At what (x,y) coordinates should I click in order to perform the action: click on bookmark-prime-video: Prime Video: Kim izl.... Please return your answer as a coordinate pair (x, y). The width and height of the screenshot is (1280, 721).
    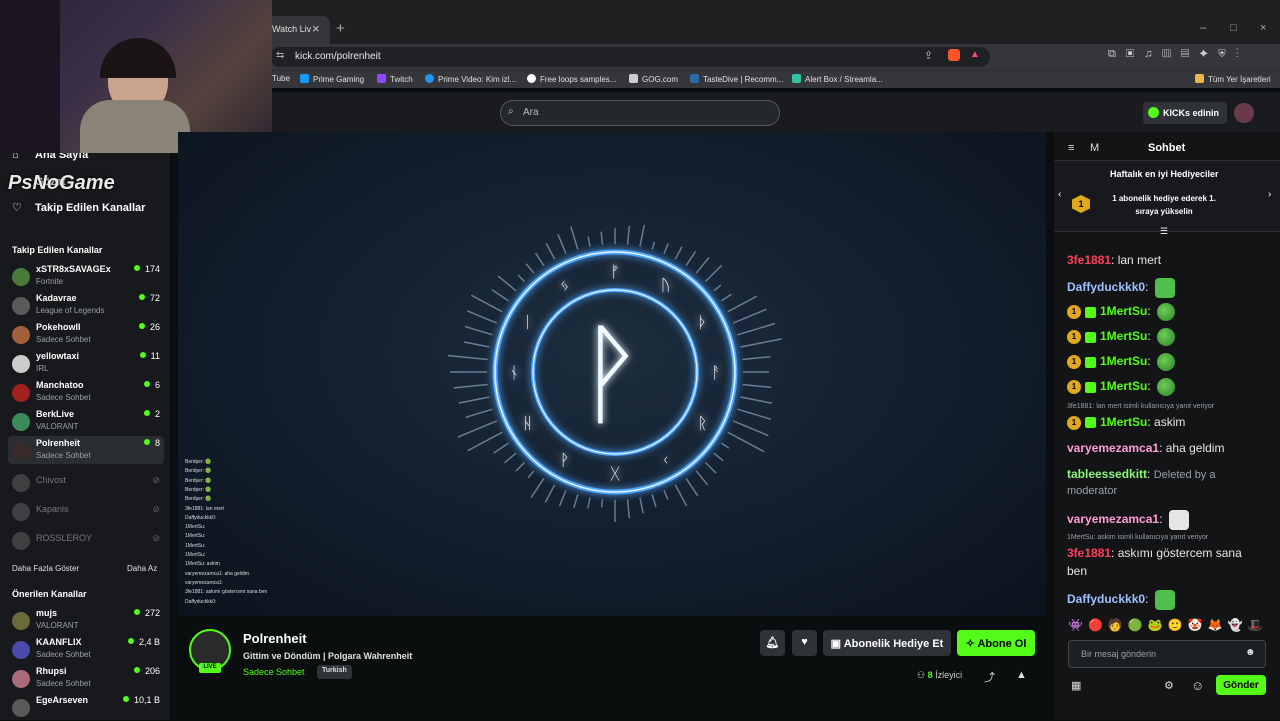
    Looking at the image, I should click on (470, 79).